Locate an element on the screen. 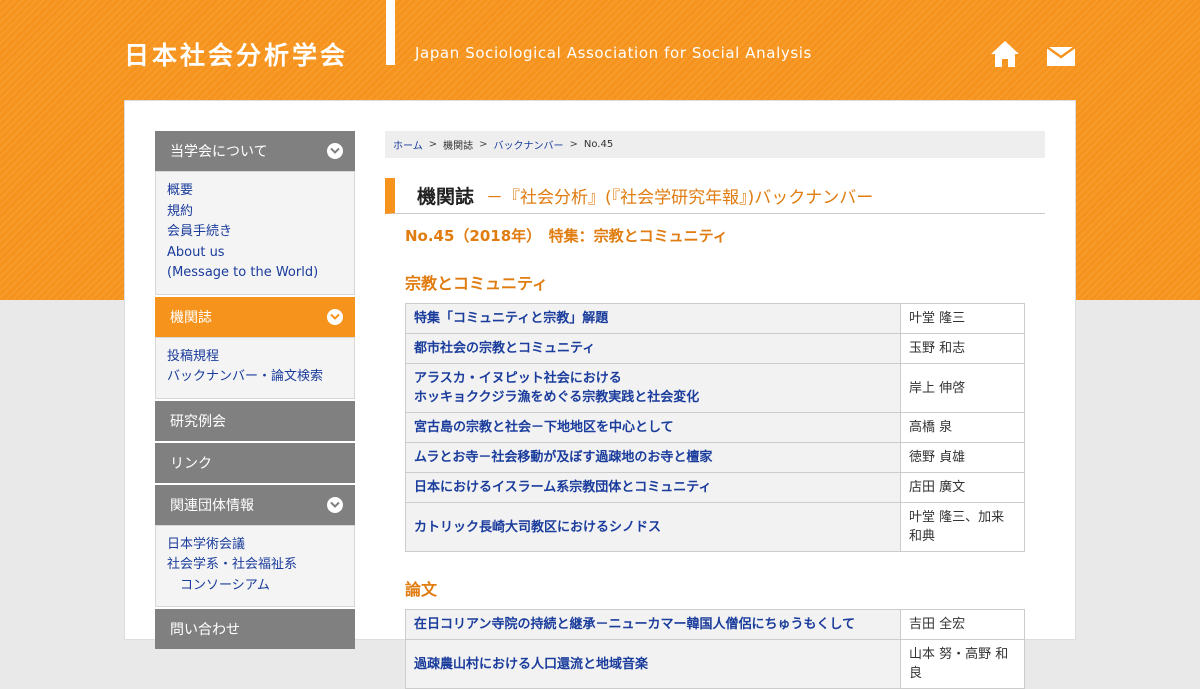 This screenshot has height=689, width=1200. site-title: 日本社会分析学会 is located at coordinates (236, 54).